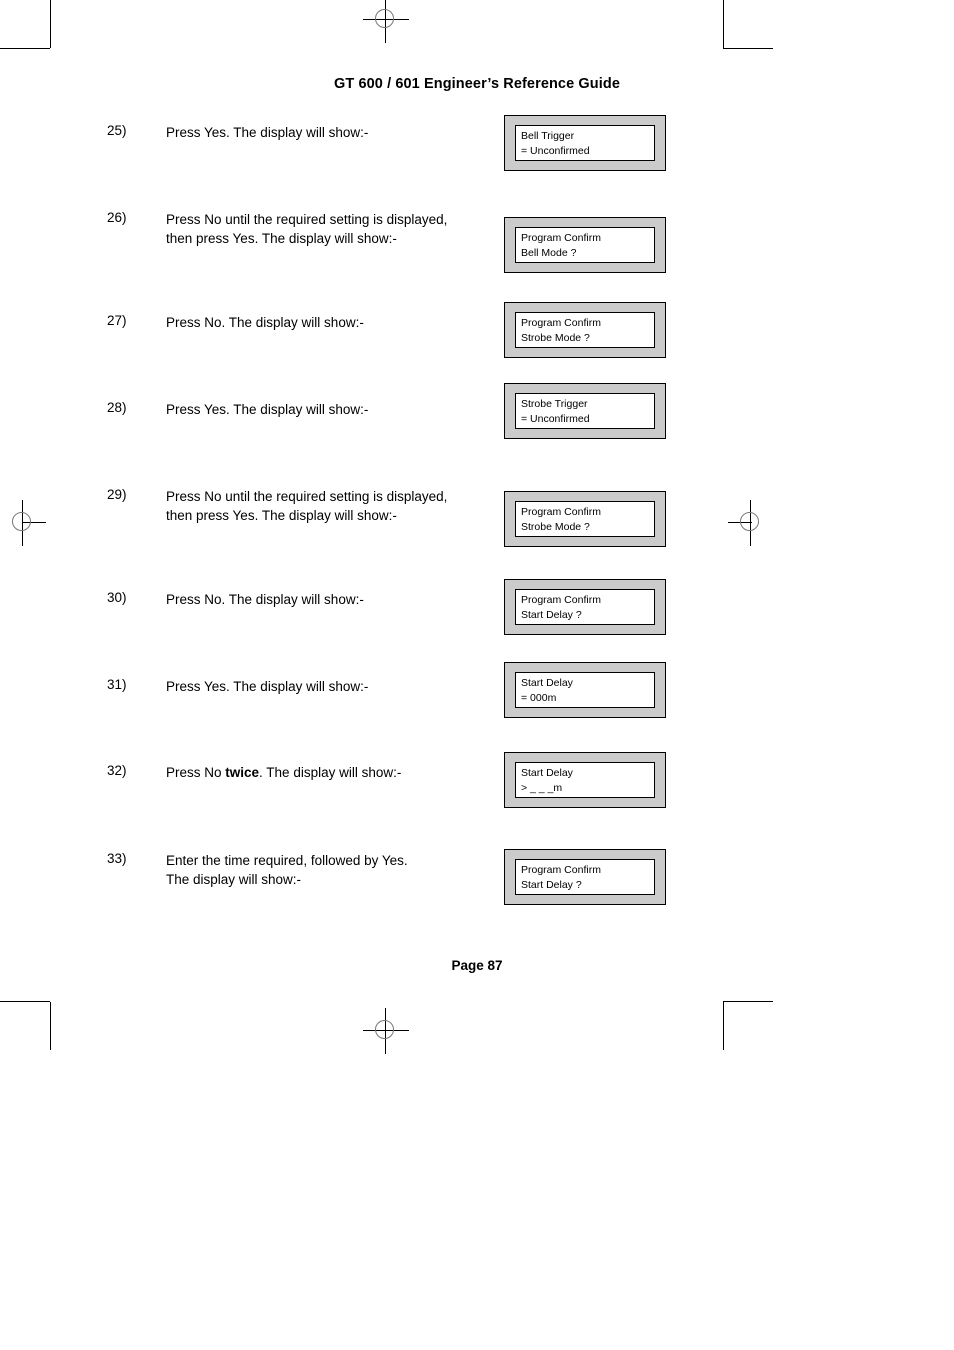  I want to click on step-number: 33), so click(117, 858).